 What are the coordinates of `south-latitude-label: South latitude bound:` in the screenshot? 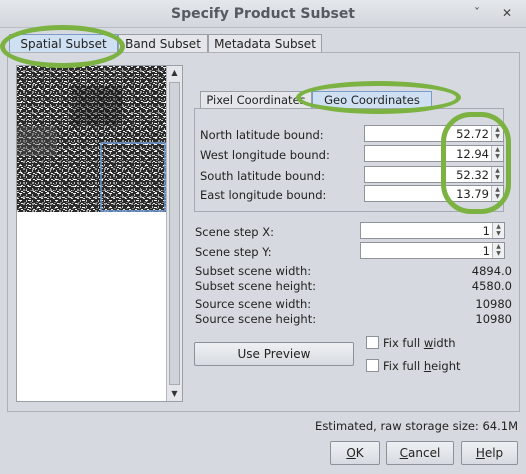 It's located at (262, 176).